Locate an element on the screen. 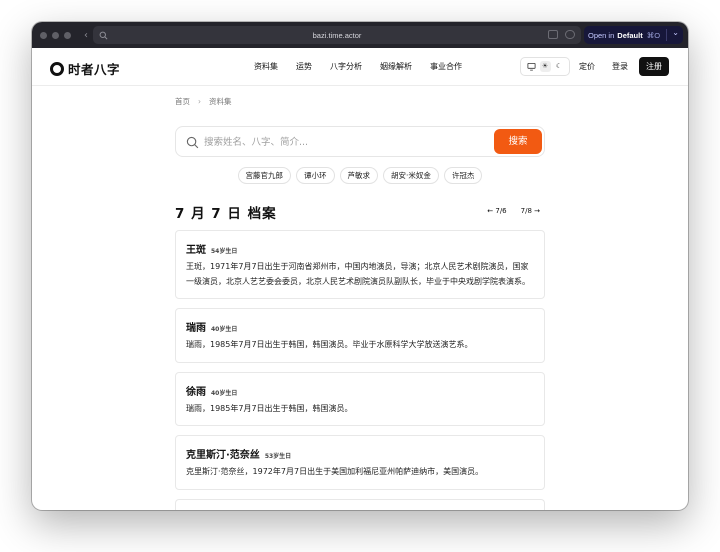 This screenshot has width=720, height=552. nav-item-fortune: 运势 is located at coordinates (304, 66).